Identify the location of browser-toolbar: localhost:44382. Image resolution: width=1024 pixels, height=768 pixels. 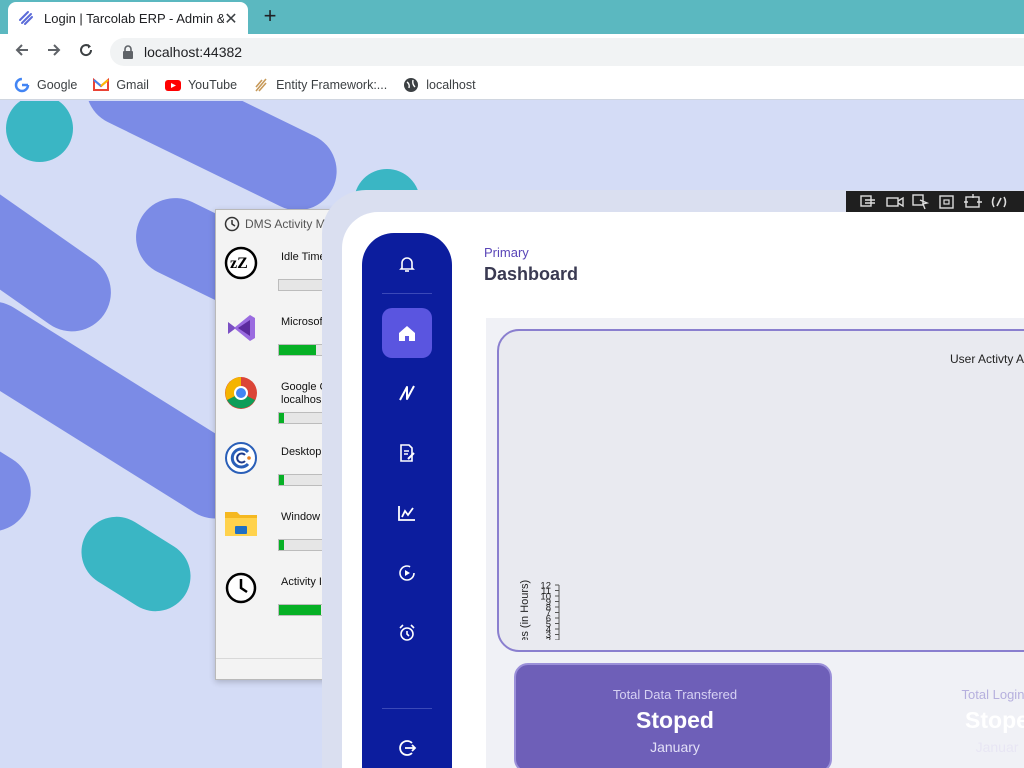
(512, 52).